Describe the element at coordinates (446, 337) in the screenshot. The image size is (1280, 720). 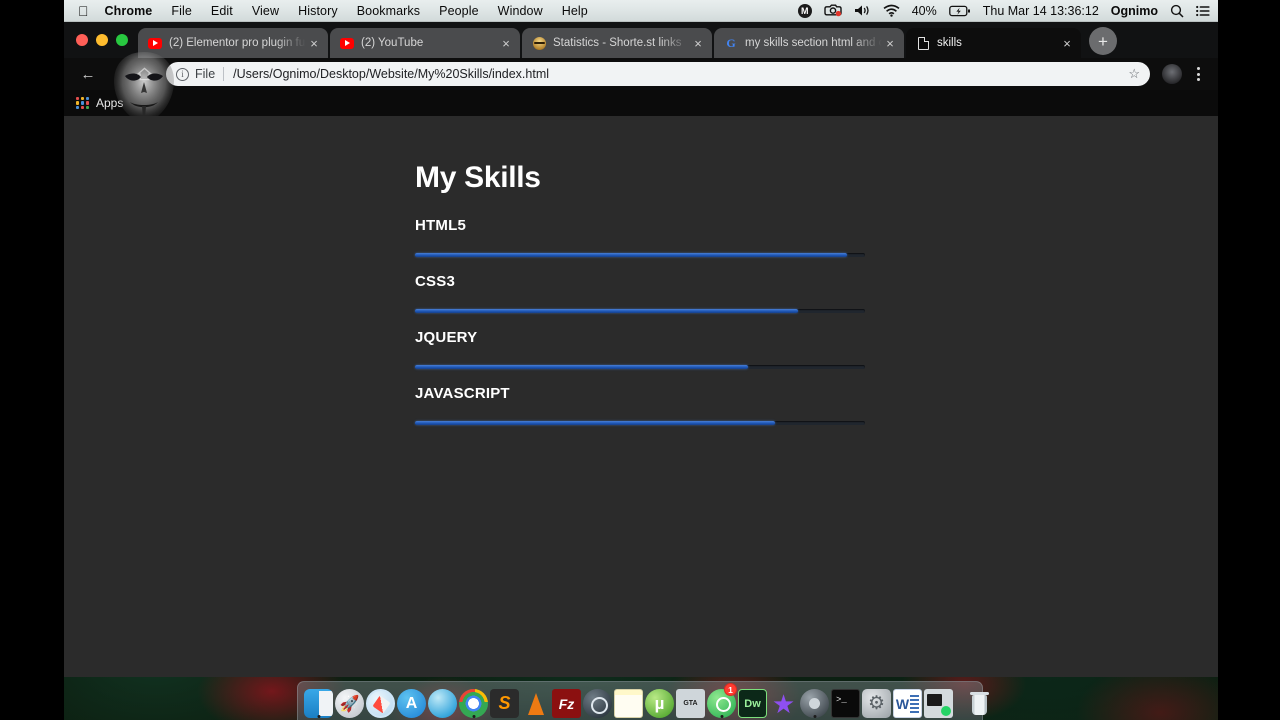
I see `skill-label: JQUERY` at that location.